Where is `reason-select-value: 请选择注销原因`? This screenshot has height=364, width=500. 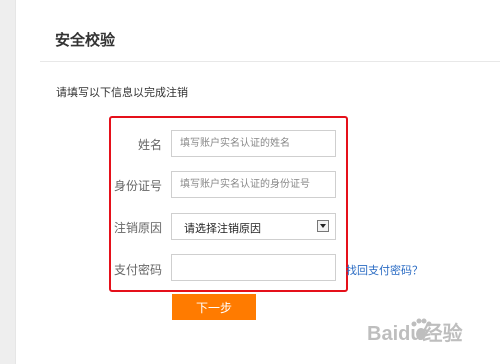 reason-select-value: 请选择注销原因 is located at coordinates (222, 229).